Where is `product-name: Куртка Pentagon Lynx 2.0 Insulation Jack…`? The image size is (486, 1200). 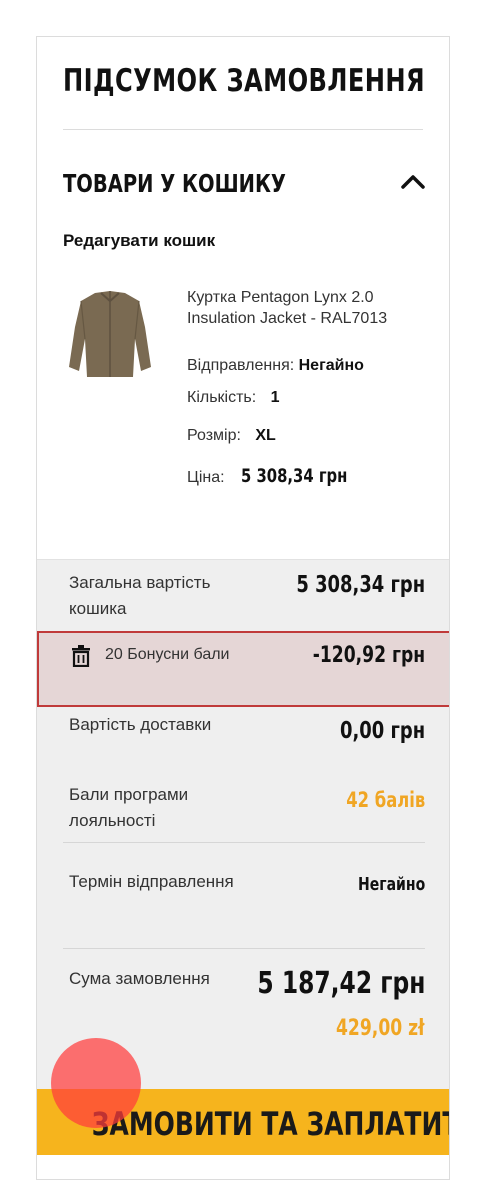
product-name: Куртка Pentagon Lynx 2.0 Insulation Jack… is located at coordinates (307, 308).